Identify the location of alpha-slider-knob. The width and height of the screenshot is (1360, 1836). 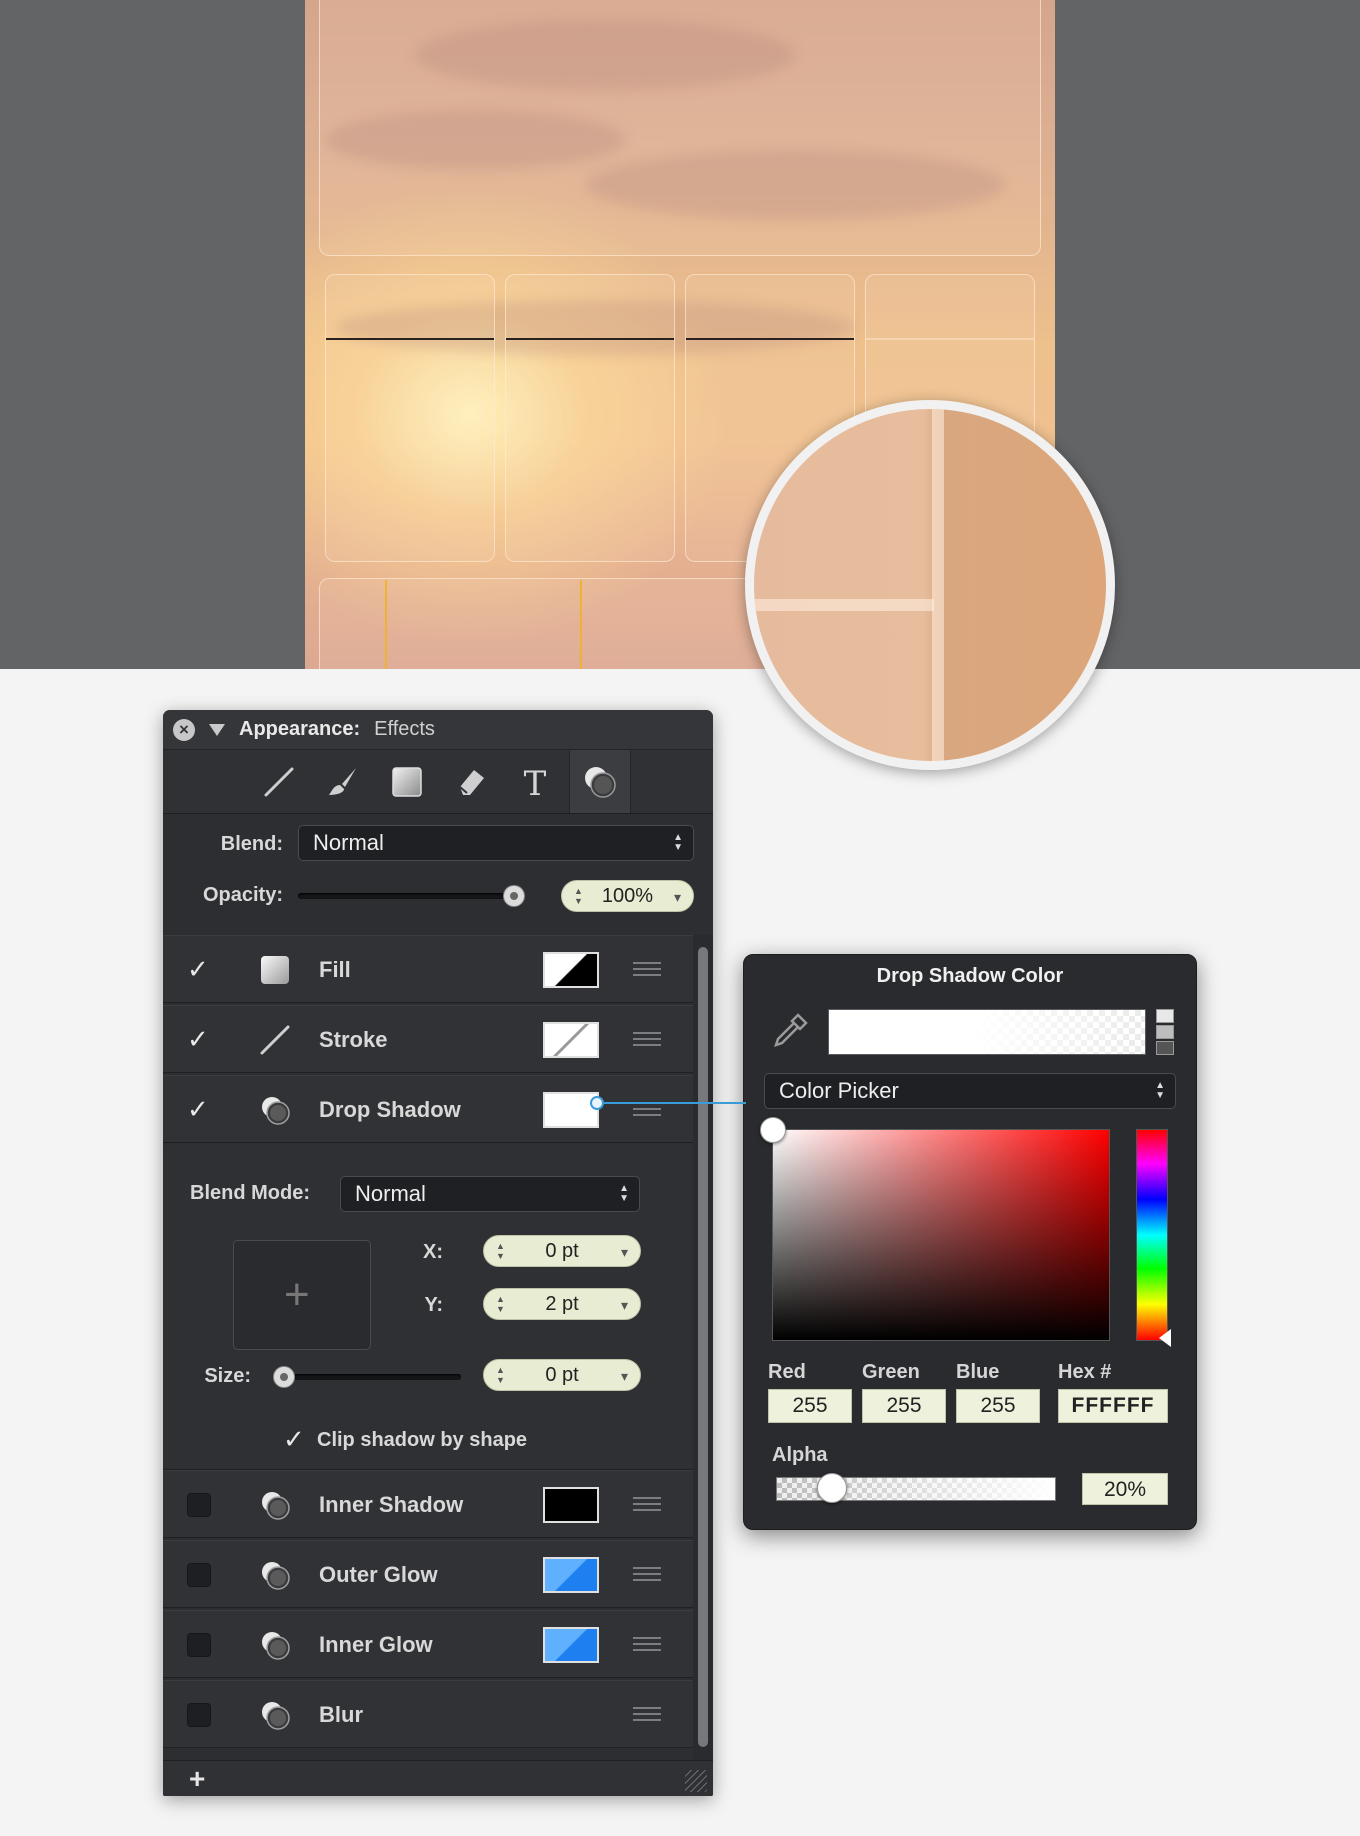
(832, 1488).